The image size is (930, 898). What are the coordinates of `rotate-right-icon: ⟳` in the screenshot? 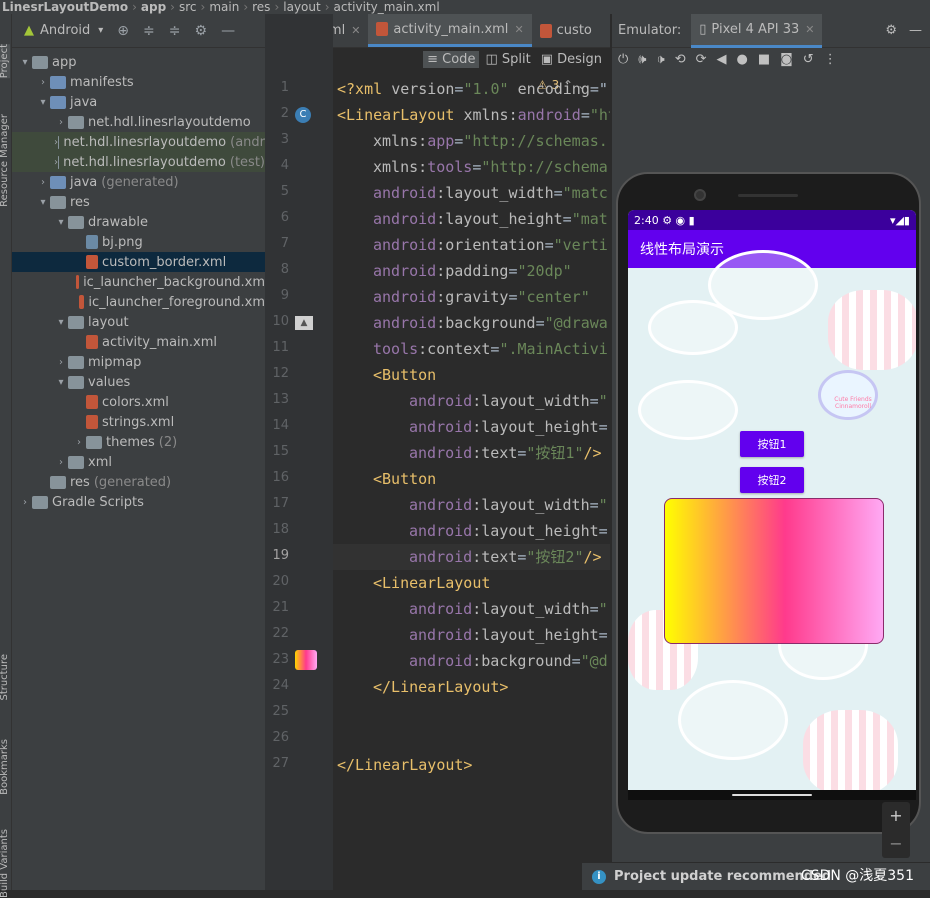 It's located at (701, 59).